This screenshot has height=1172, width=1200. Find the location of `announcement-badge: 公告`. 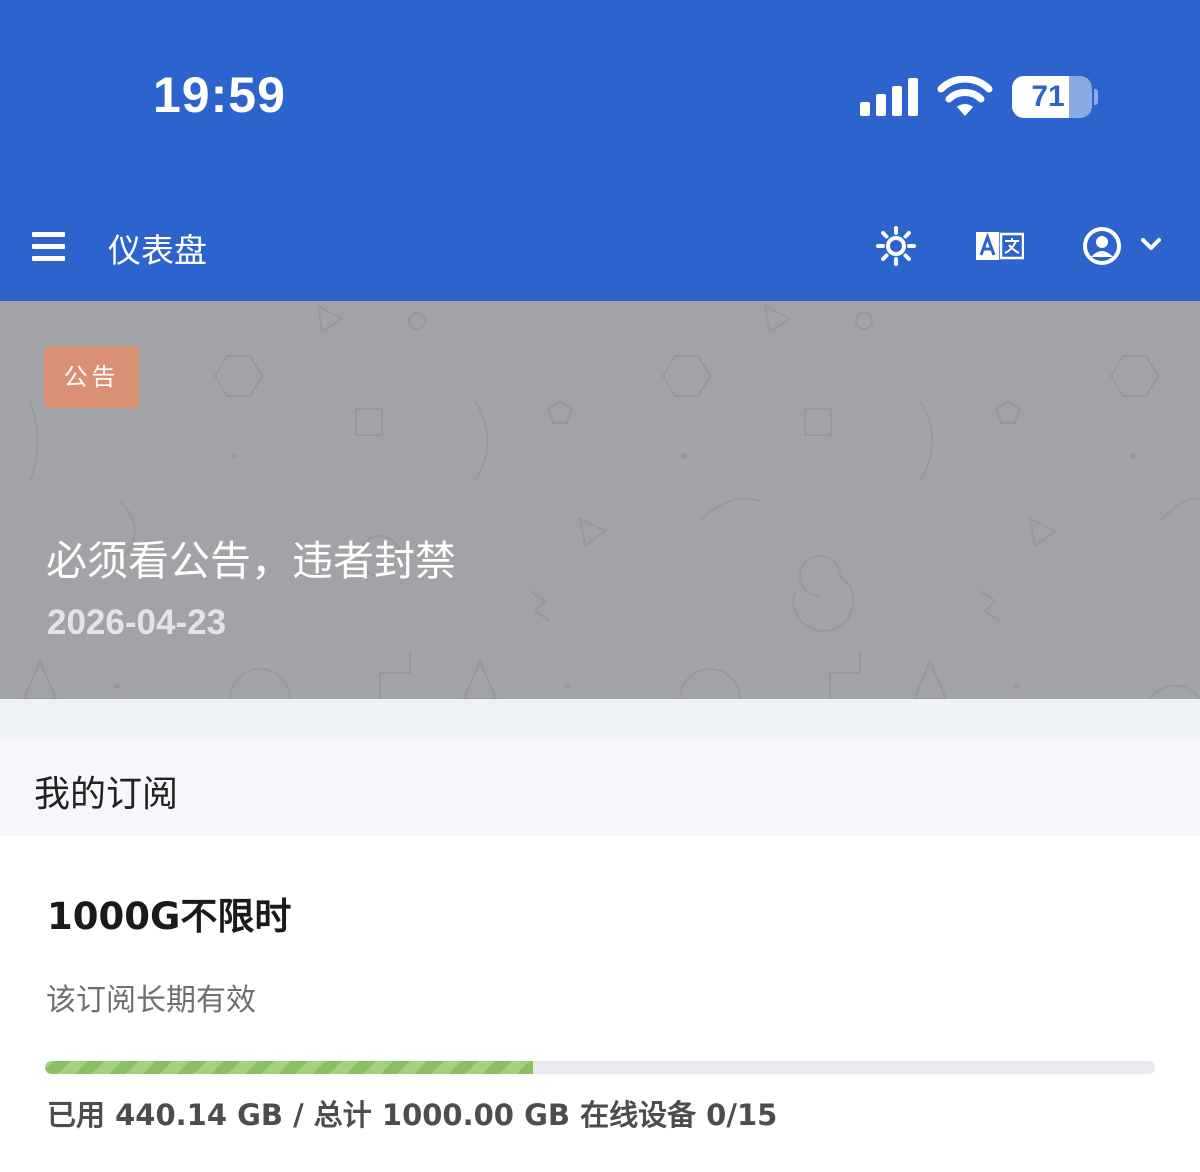

announcement-badge: 公告 is located at coordinates (91, 377).